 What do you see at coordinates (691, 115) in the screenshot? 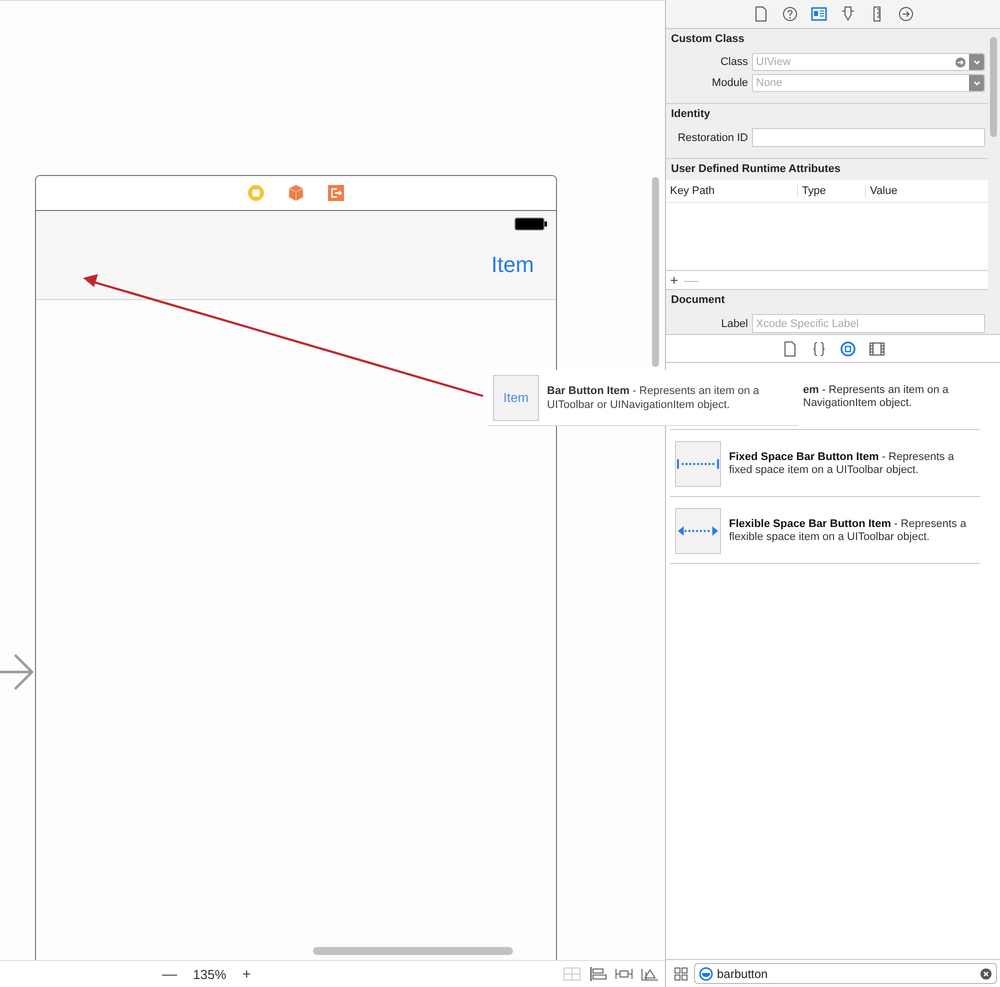
I see `section-title: Identity` at bounding box center [691, 115].